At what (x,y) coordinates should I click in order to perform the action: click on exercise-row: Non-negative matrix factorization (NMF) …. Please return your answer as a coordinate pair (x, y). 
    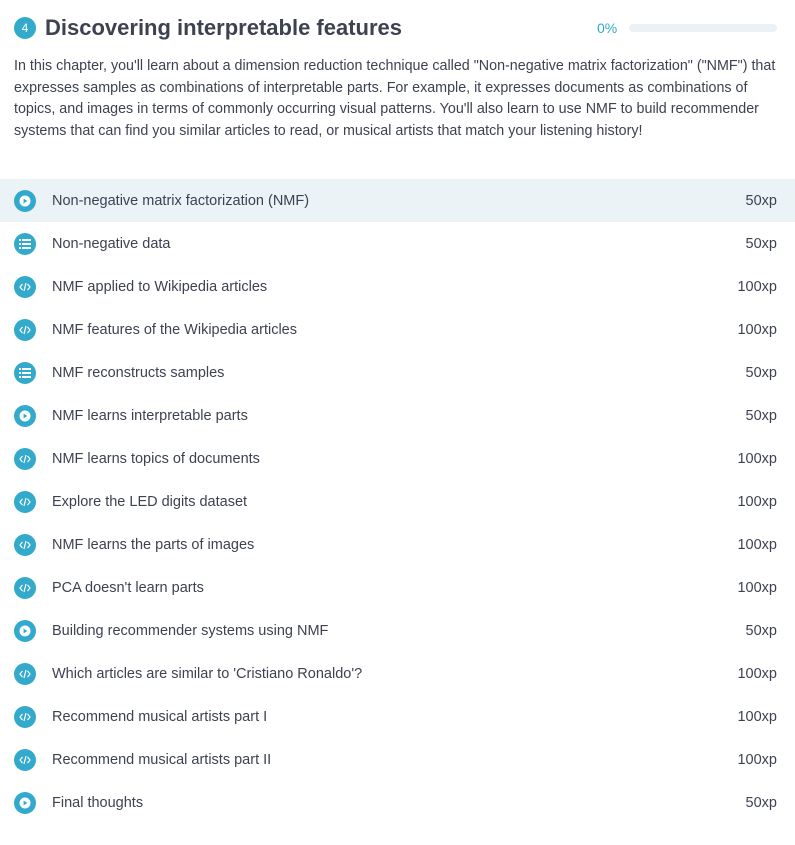
    Looking at the image, I should click on (397, 200).